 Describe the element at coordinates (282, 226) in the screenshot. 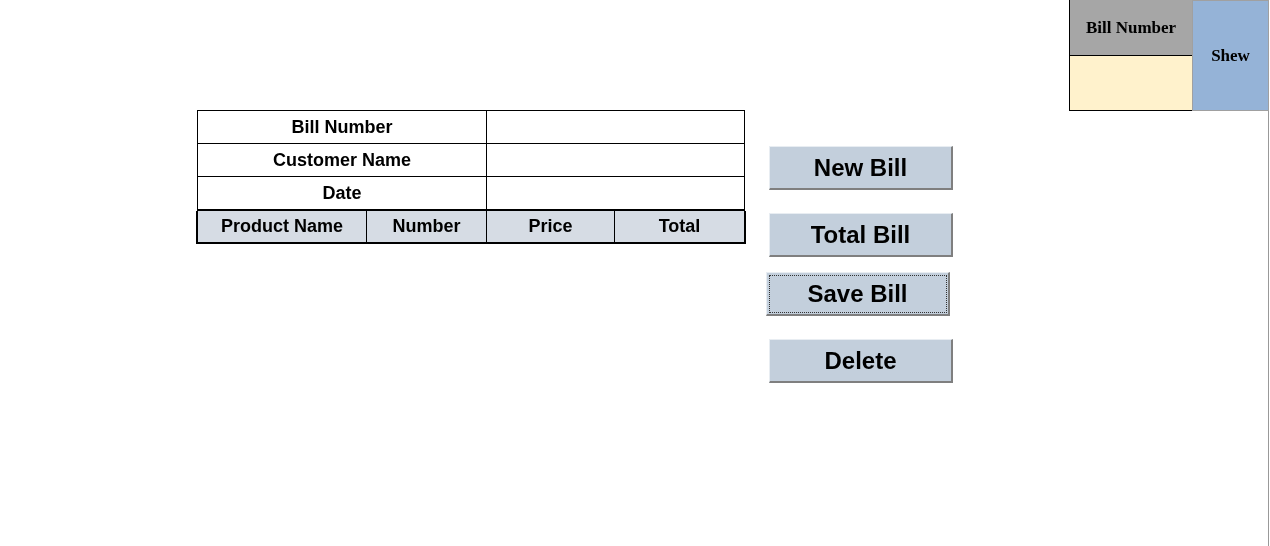

I see `column-header: Product Name` at that location.